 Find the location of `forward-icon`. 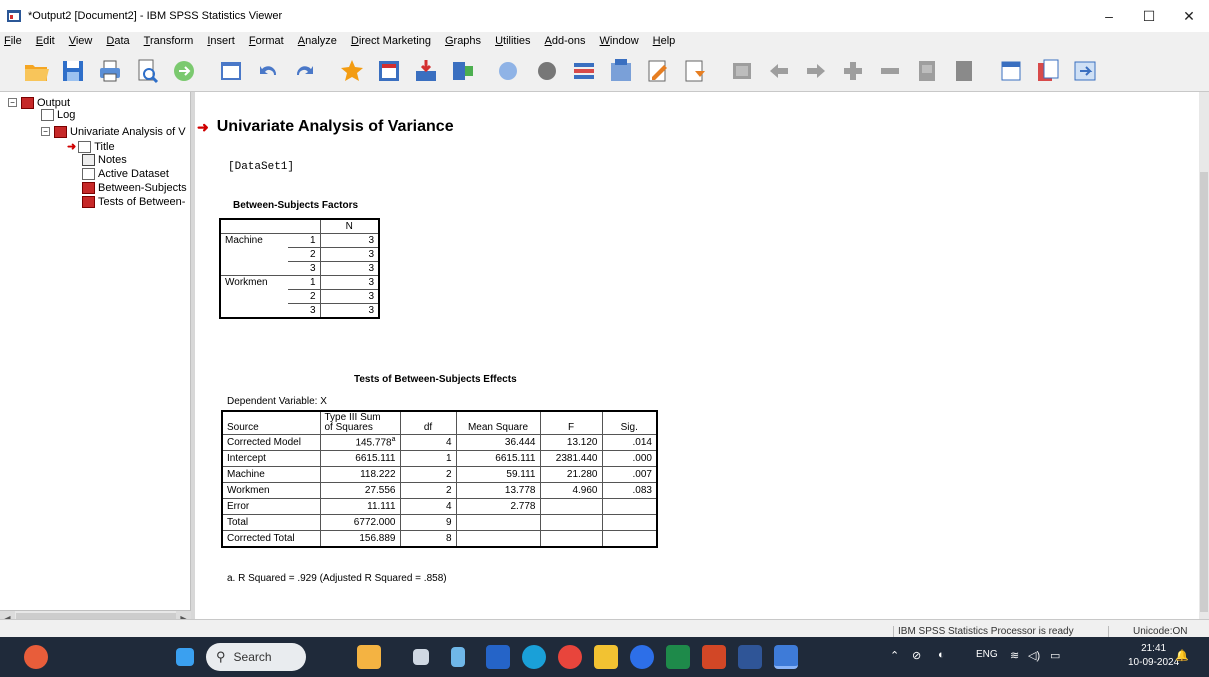

forward-icon is located at coordinates (816, 71).